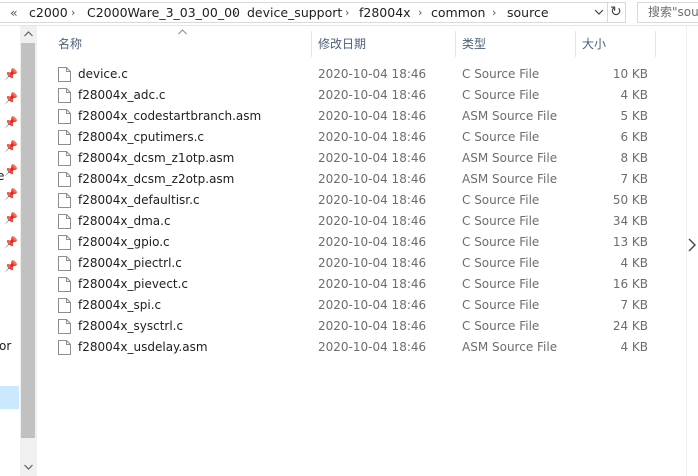  What do you see at coordinates (692, 245) in the screenshot?
I see `chevron-right-icon` at bounding box center [692, 245].